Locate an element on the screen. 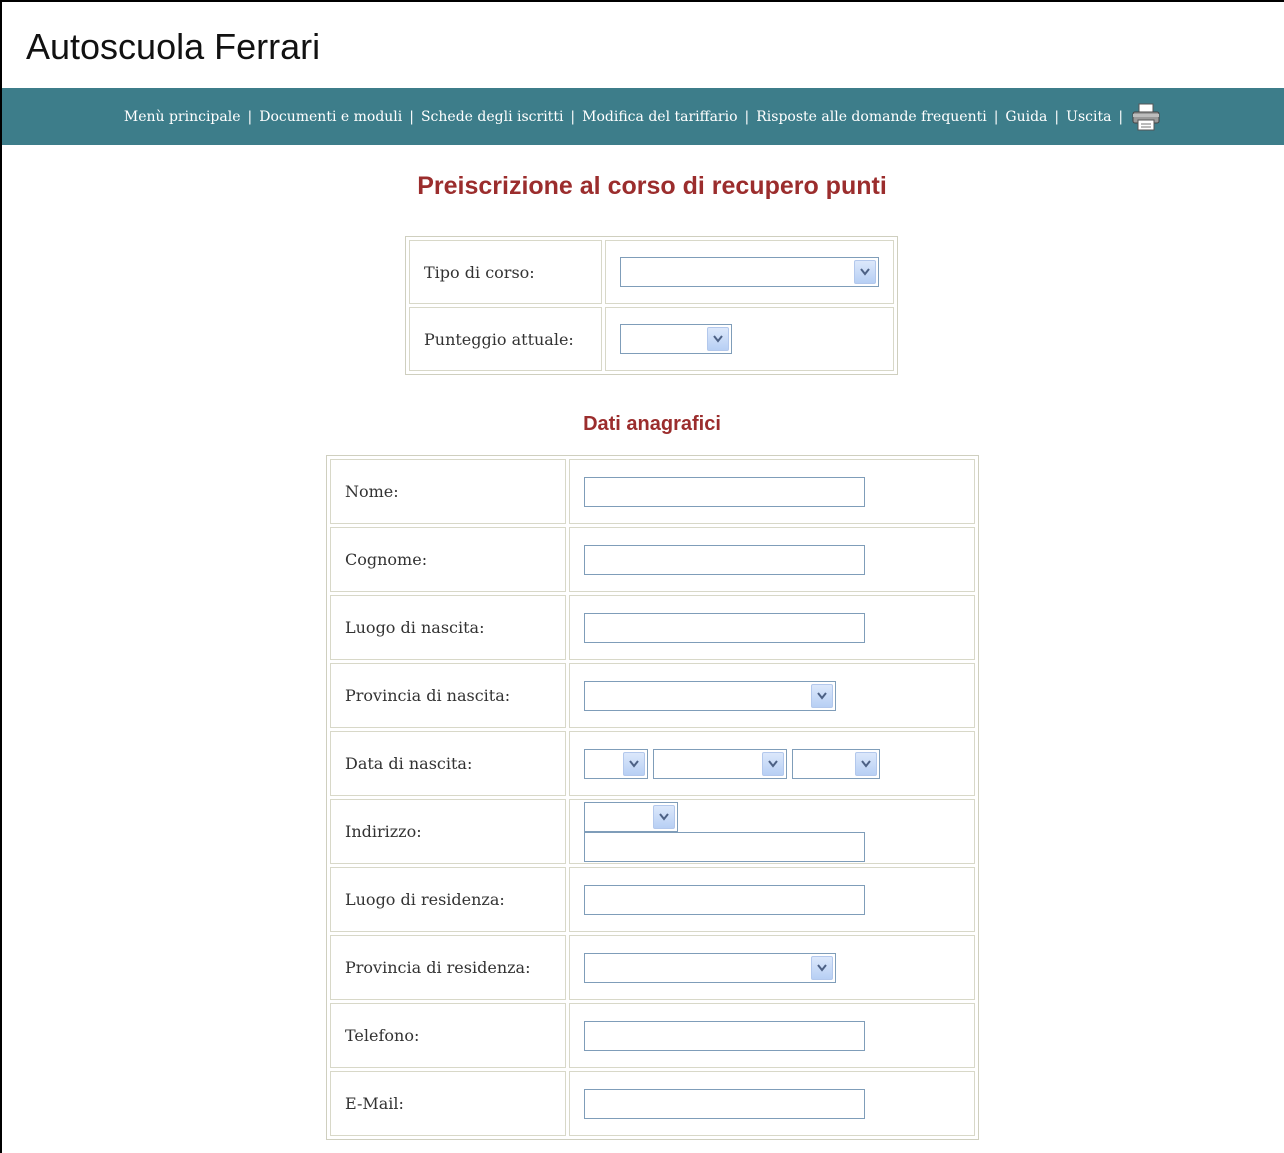 Image resolution: width=1284 pixels, height=1153 pixels. course-type-select is located at coordinates (749, 272).